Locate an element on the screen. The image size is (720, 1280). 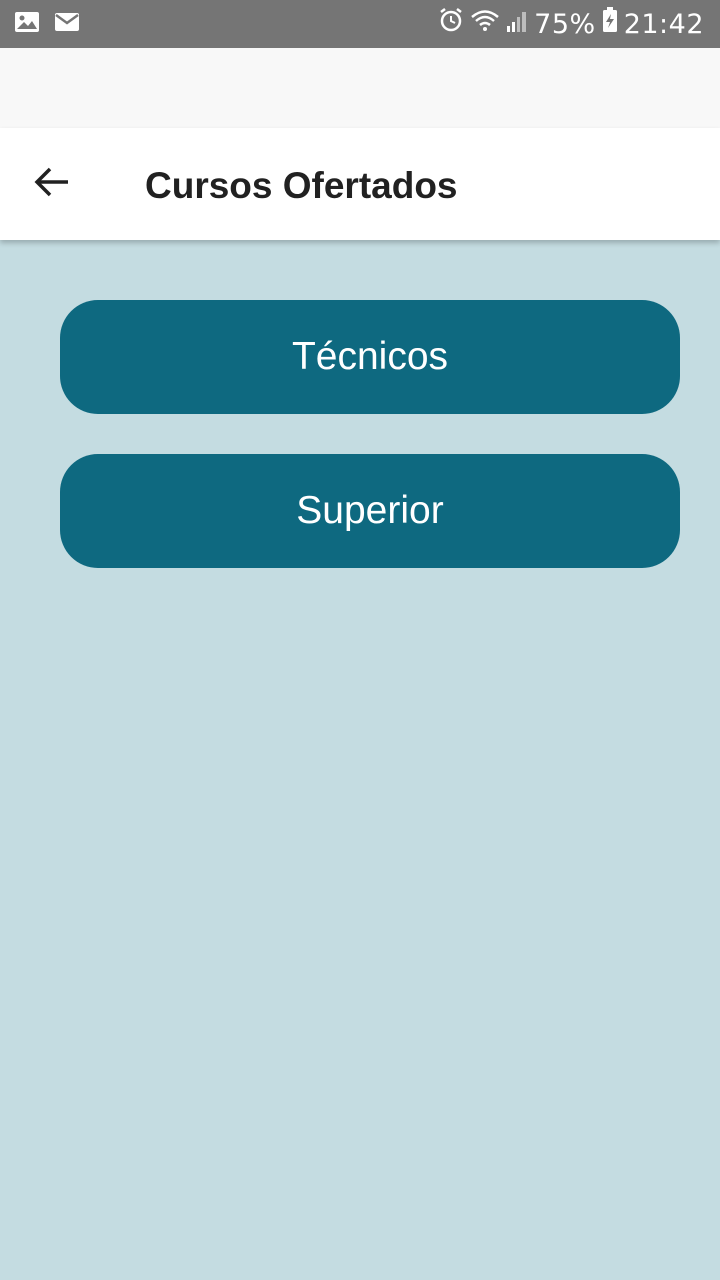
top-strip is located at coordinates (360, 88).